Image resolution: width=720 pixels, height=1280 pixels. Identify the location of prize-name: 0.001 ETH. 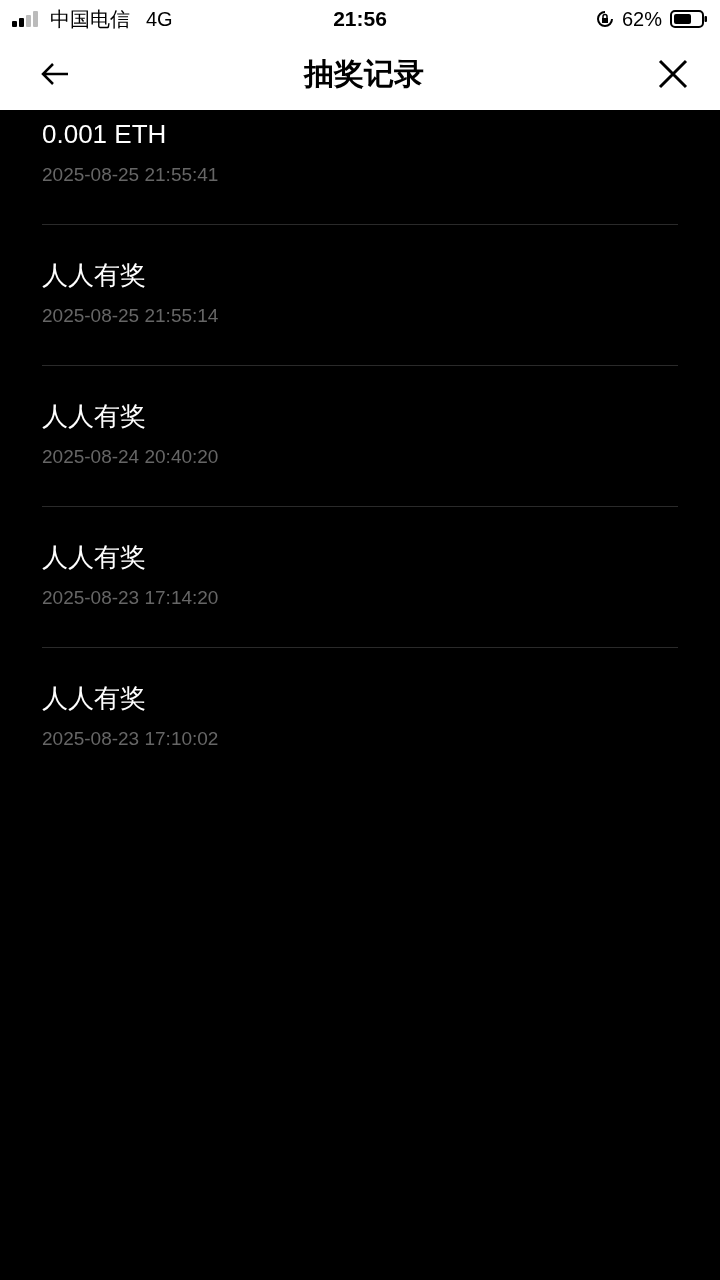
(105, 134).